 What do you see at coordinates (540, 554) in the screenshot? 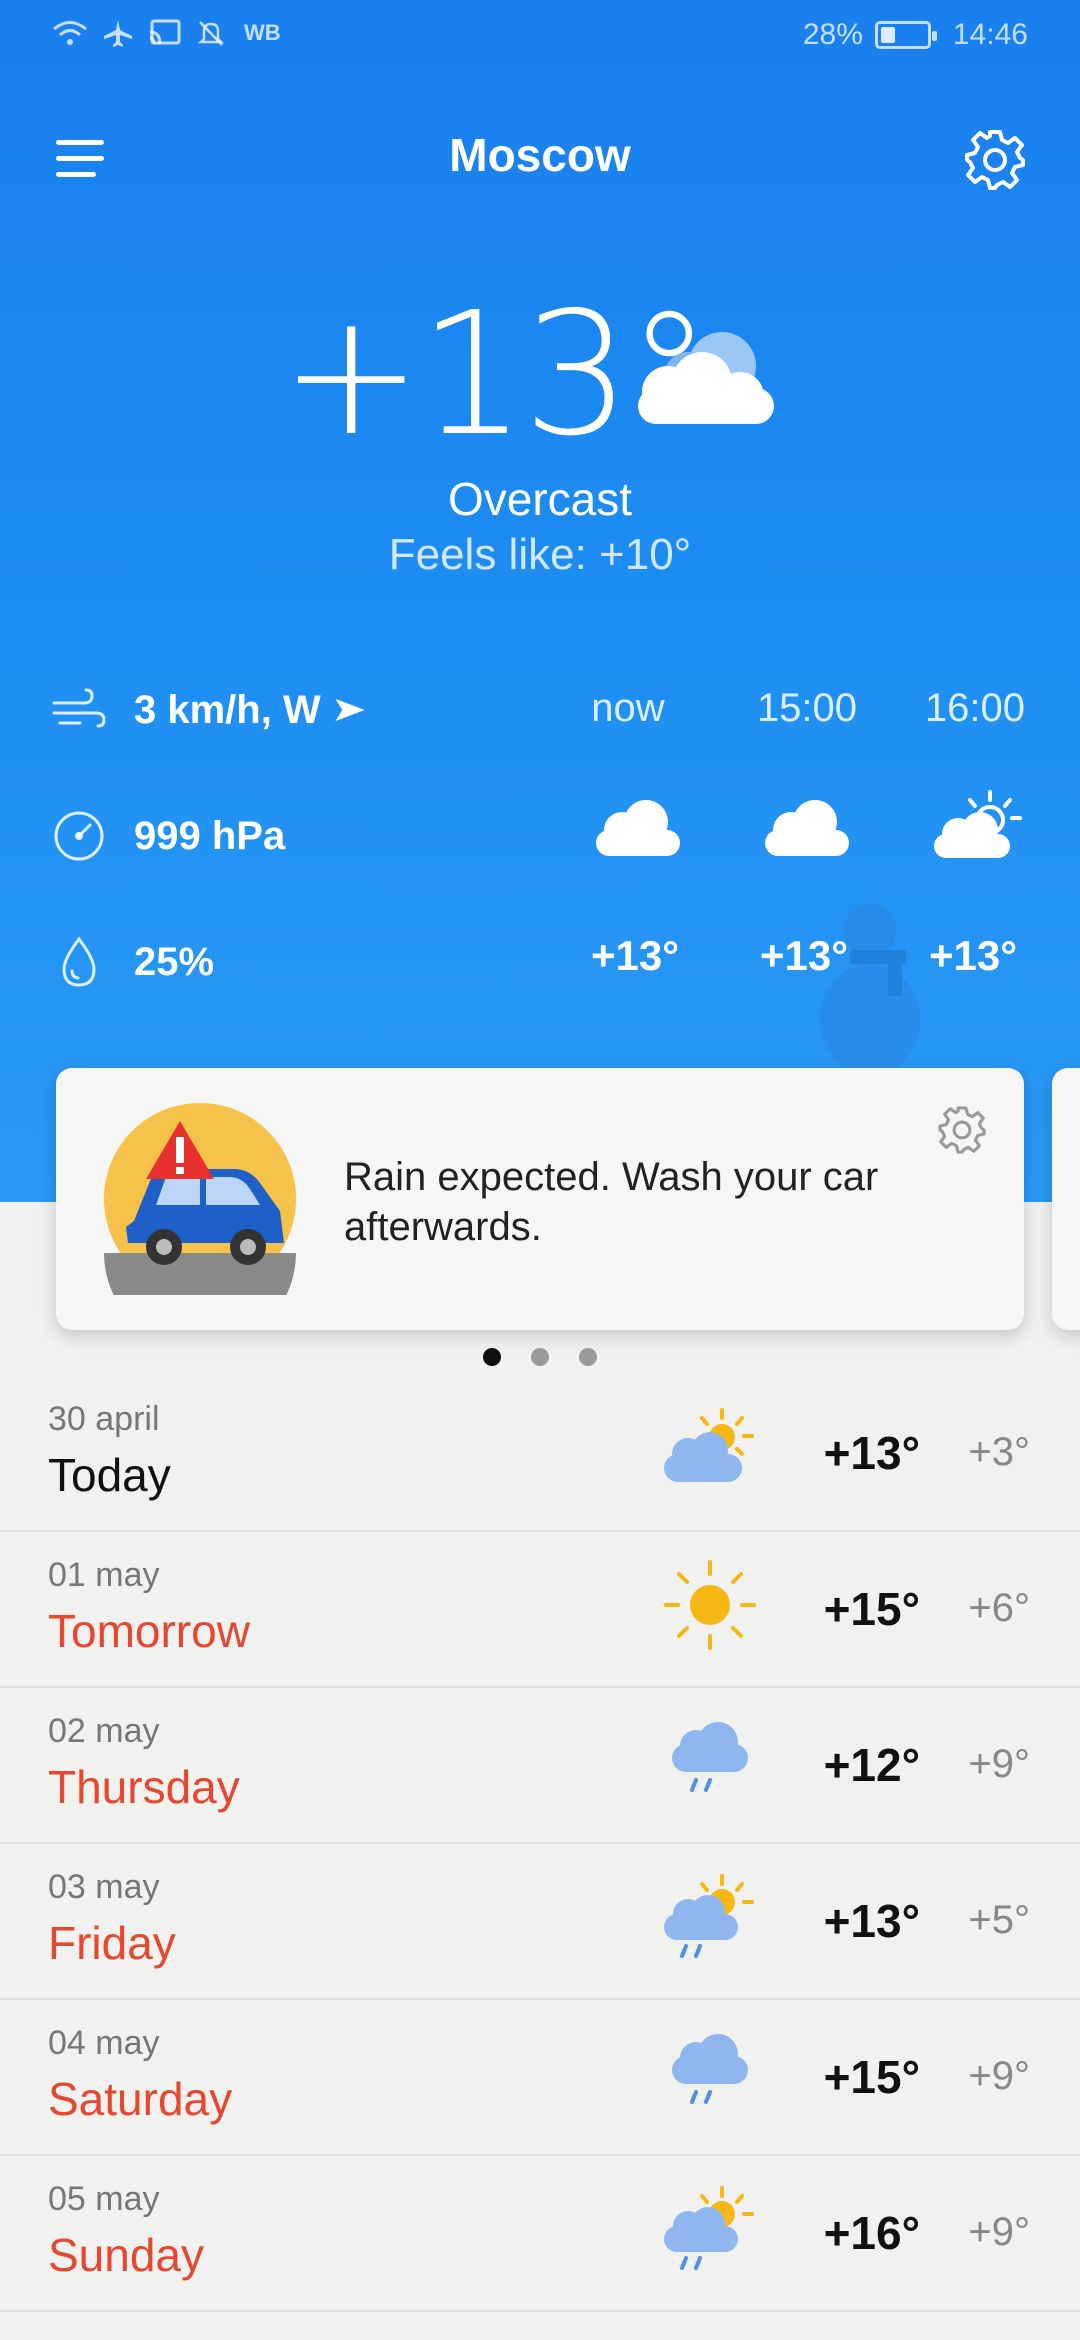
I see `feels-like-label: Feels like: +10°` at bounding box center [540, 554].